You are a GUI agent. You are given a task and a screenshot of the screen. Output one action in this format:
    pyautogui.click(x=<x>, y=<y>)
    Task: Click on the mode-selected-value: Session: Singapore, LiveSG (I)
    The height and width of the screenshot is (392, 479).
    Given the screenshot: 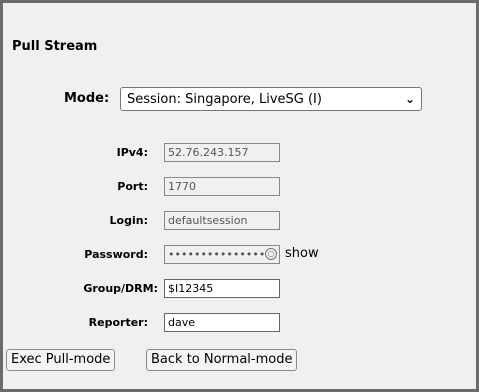 What is the action you would take?
    pyautogui.click(x=224, y=99)
    